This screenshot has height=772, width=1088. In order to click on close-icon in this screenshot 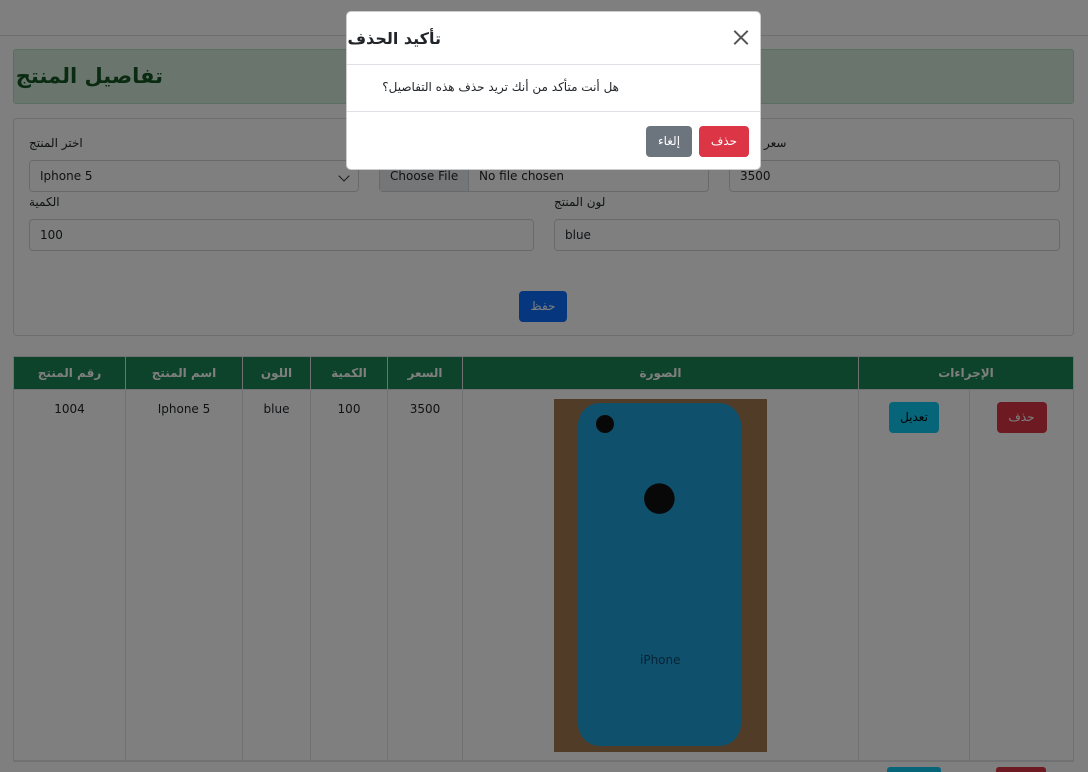, I will do `click(741, 37)`.